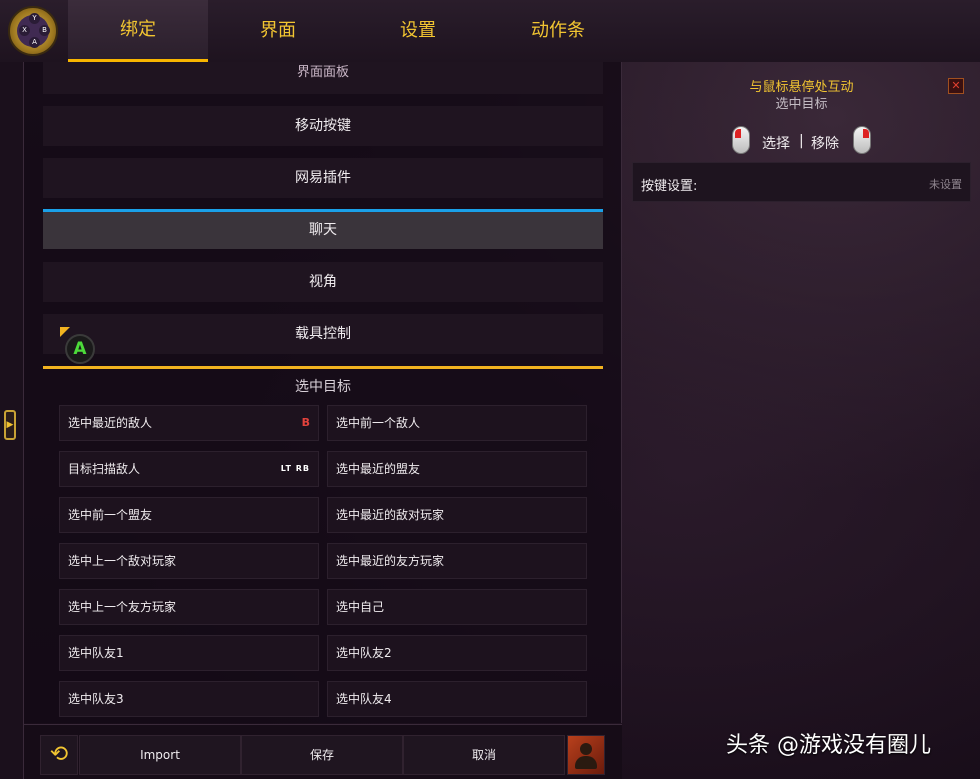  I want to click on remove-label: 移除, so click(825, 143).